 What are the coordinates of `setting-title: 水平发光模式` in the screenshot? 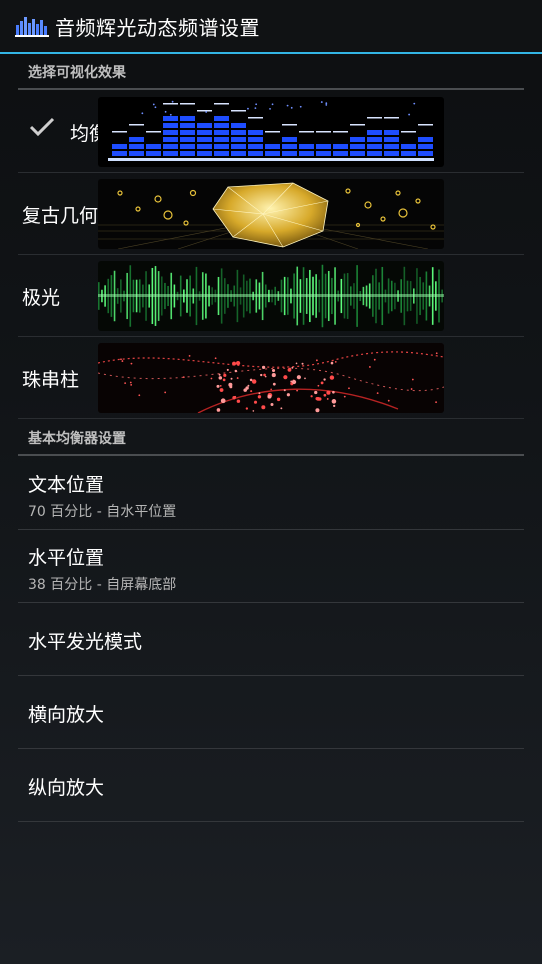 It's located at (85, 642).